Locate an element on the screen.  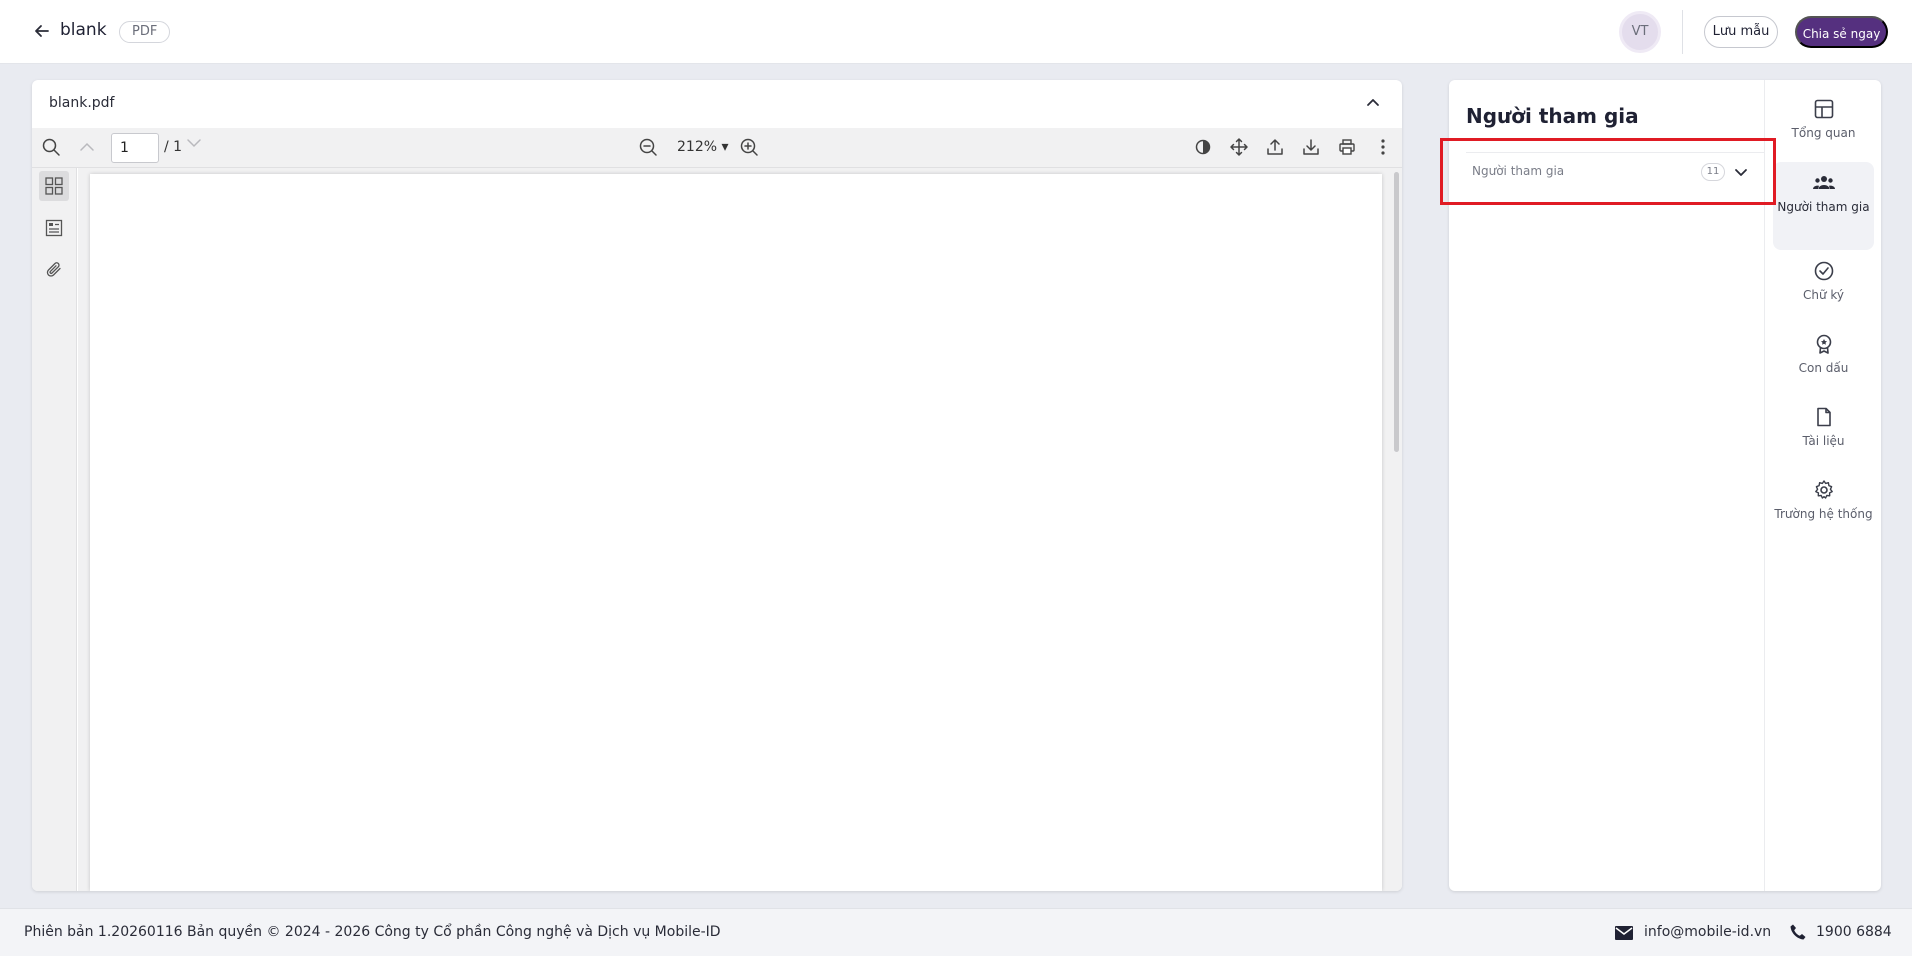
participants-accordion: Người tham gia 11 is located at coordinates (1615, 171).